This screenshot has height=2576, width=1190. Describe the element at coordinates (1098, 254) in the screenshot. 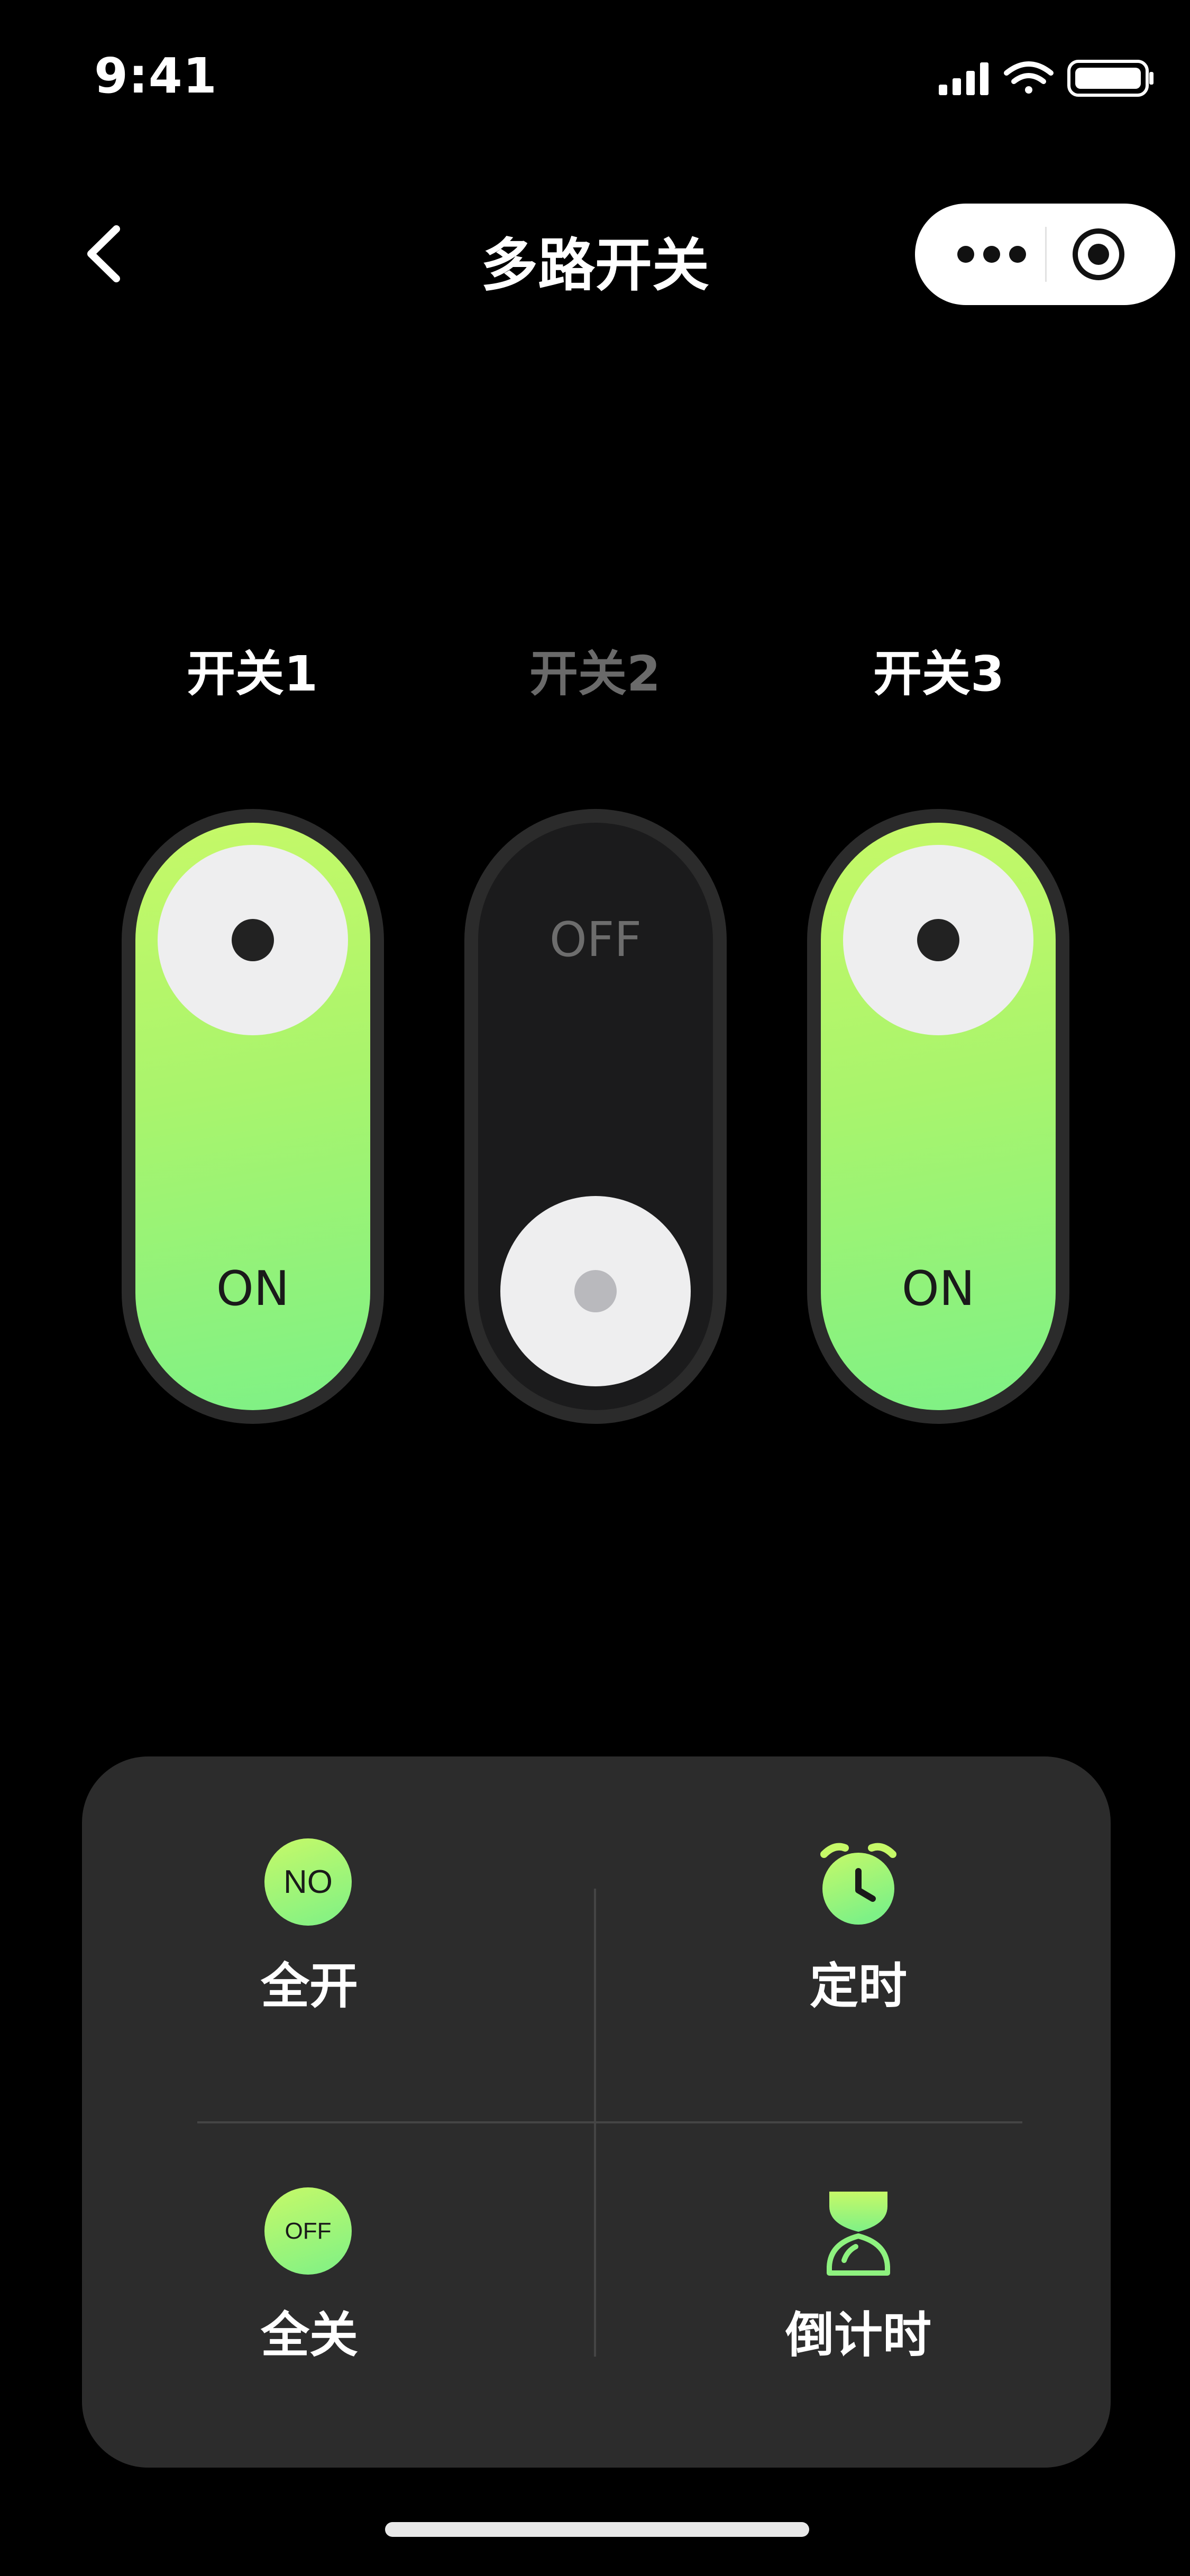

I see `target-circle-icon` at that location.